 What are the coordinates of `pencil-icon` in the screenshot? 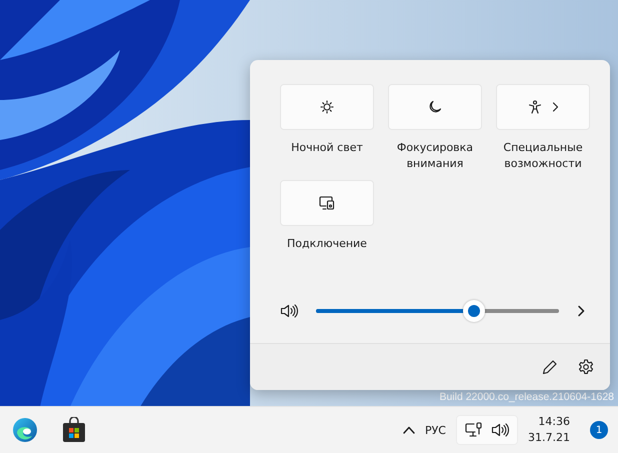 It's located at (550, 367).